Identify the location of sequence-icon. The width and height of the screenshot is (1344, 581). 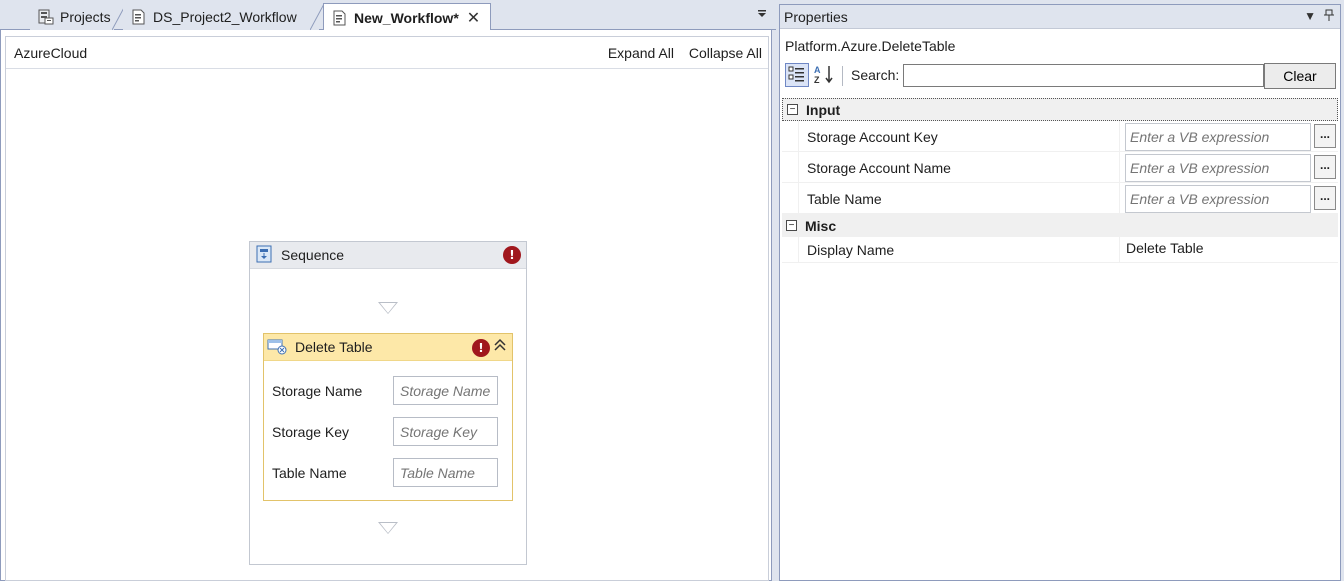
(264, 255).